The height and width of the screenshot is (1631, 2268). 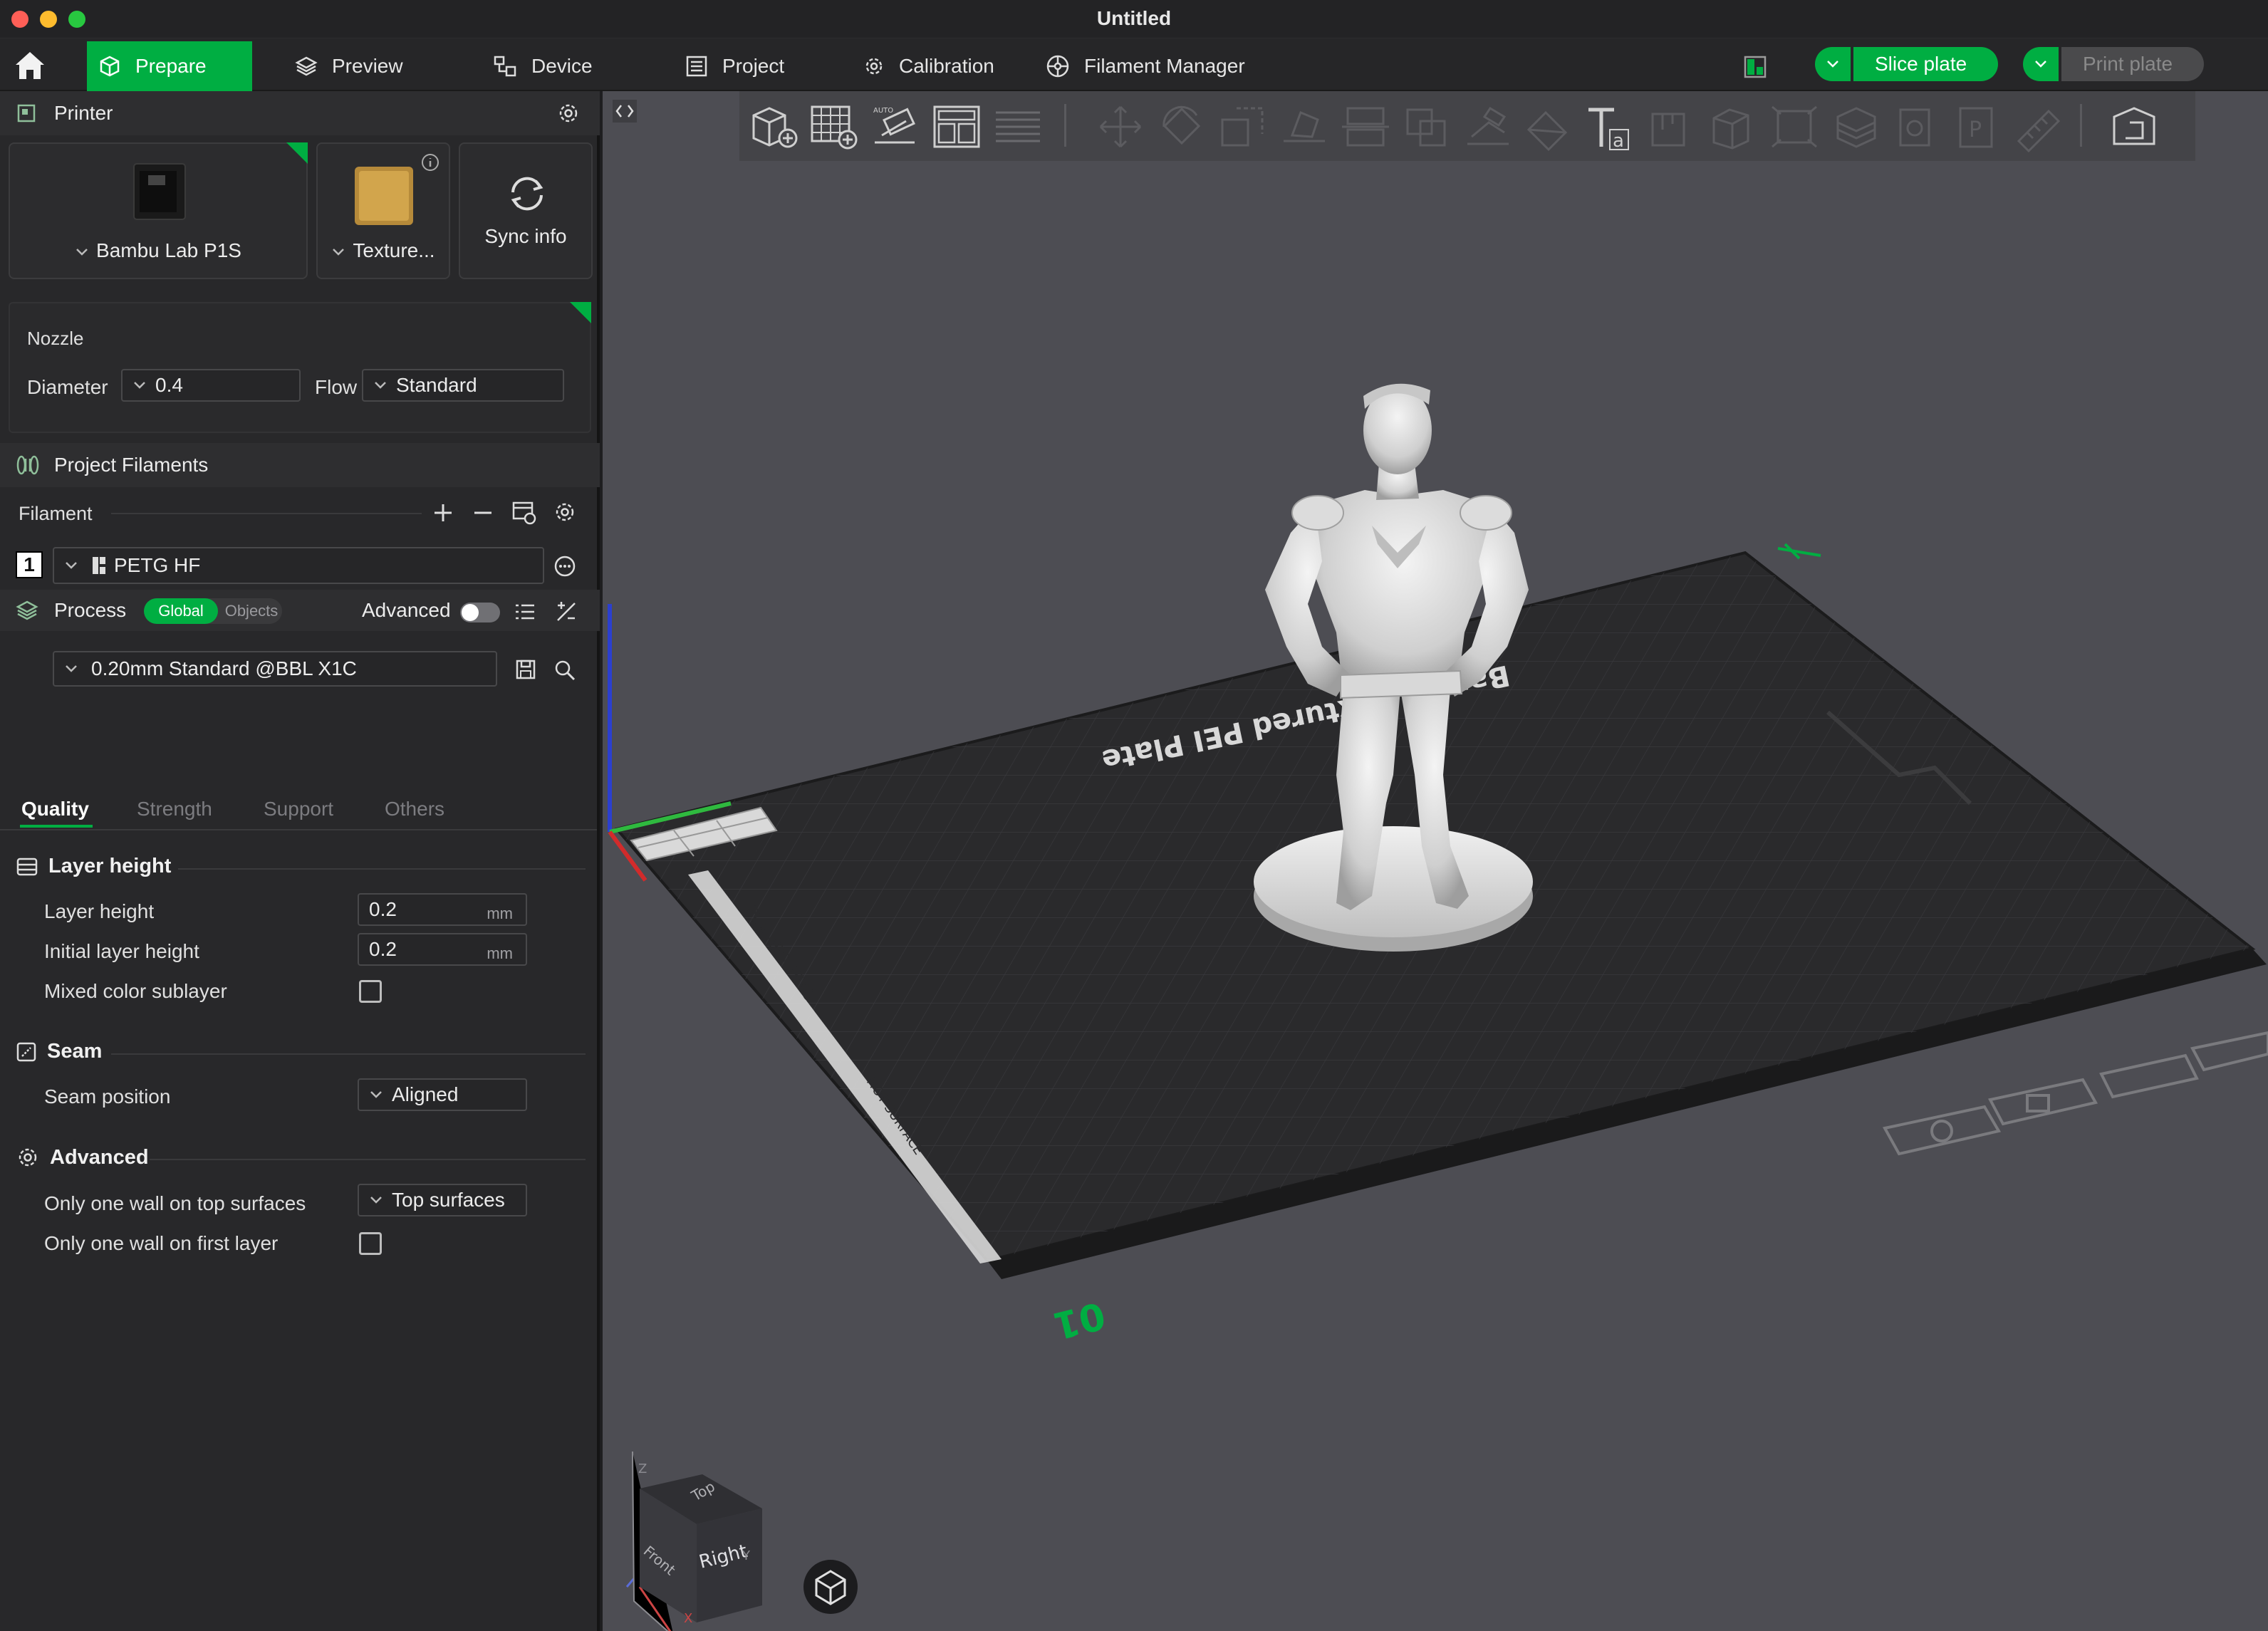 What do you see at coordinates (565, 670) in the screenshot?
I see `search-icon` at bounding box center [565, 670].